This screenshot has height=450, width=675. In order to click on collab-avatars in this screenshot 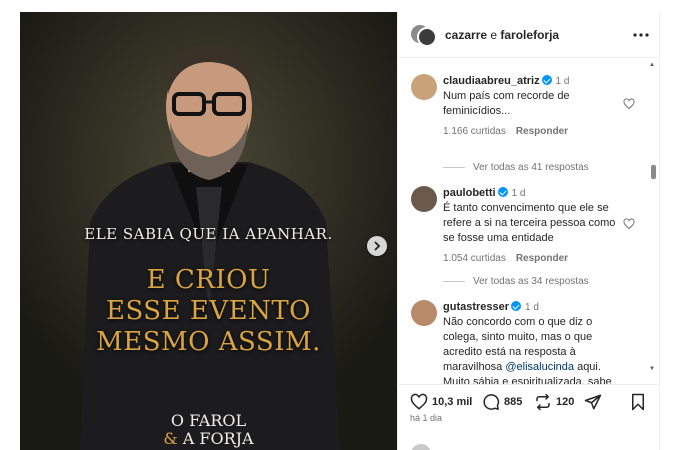, I will do `click(423, 35)`.